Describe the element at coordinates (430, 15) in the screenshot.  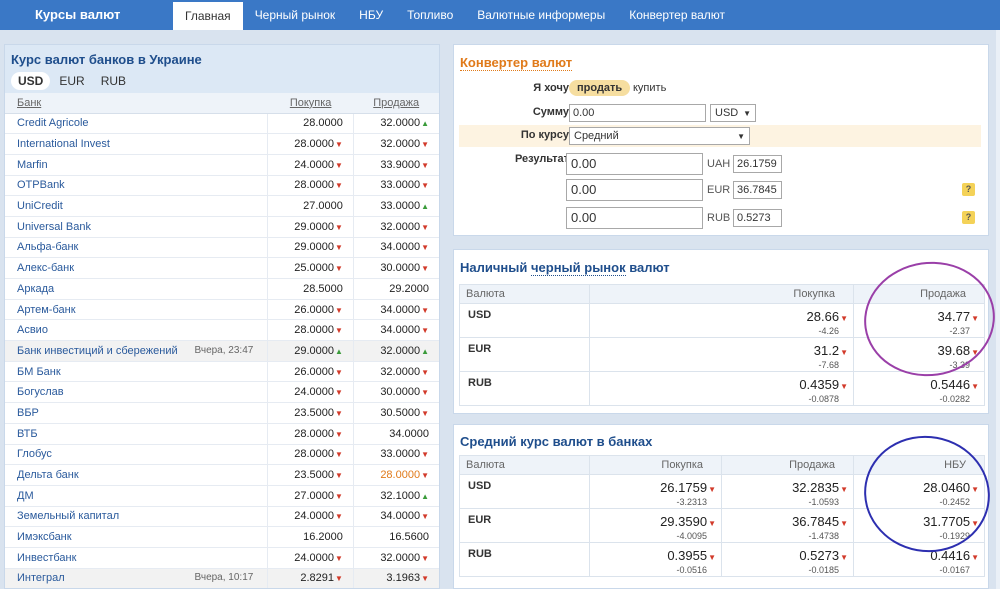
I see `nav-fuel: Топливо` at that location.